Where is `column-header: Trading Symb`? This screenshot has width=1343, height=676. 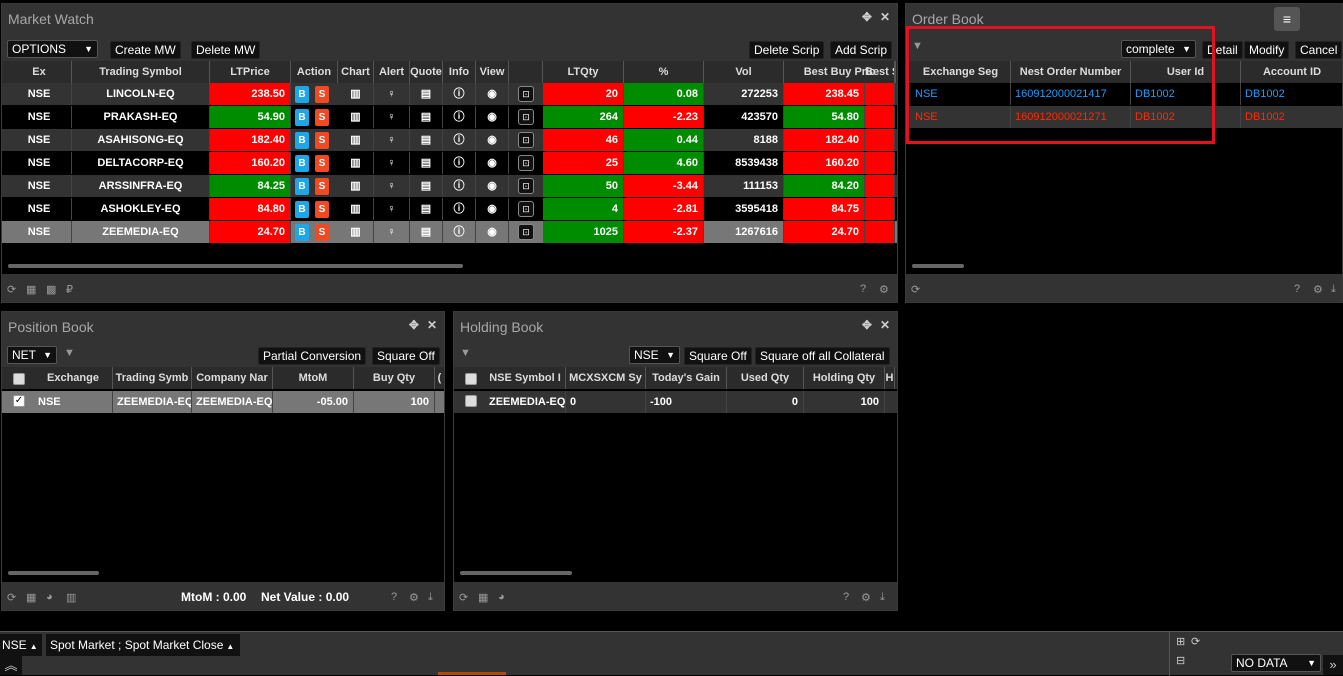
column-header: Trading Symb is located at coordinates (152, 378).